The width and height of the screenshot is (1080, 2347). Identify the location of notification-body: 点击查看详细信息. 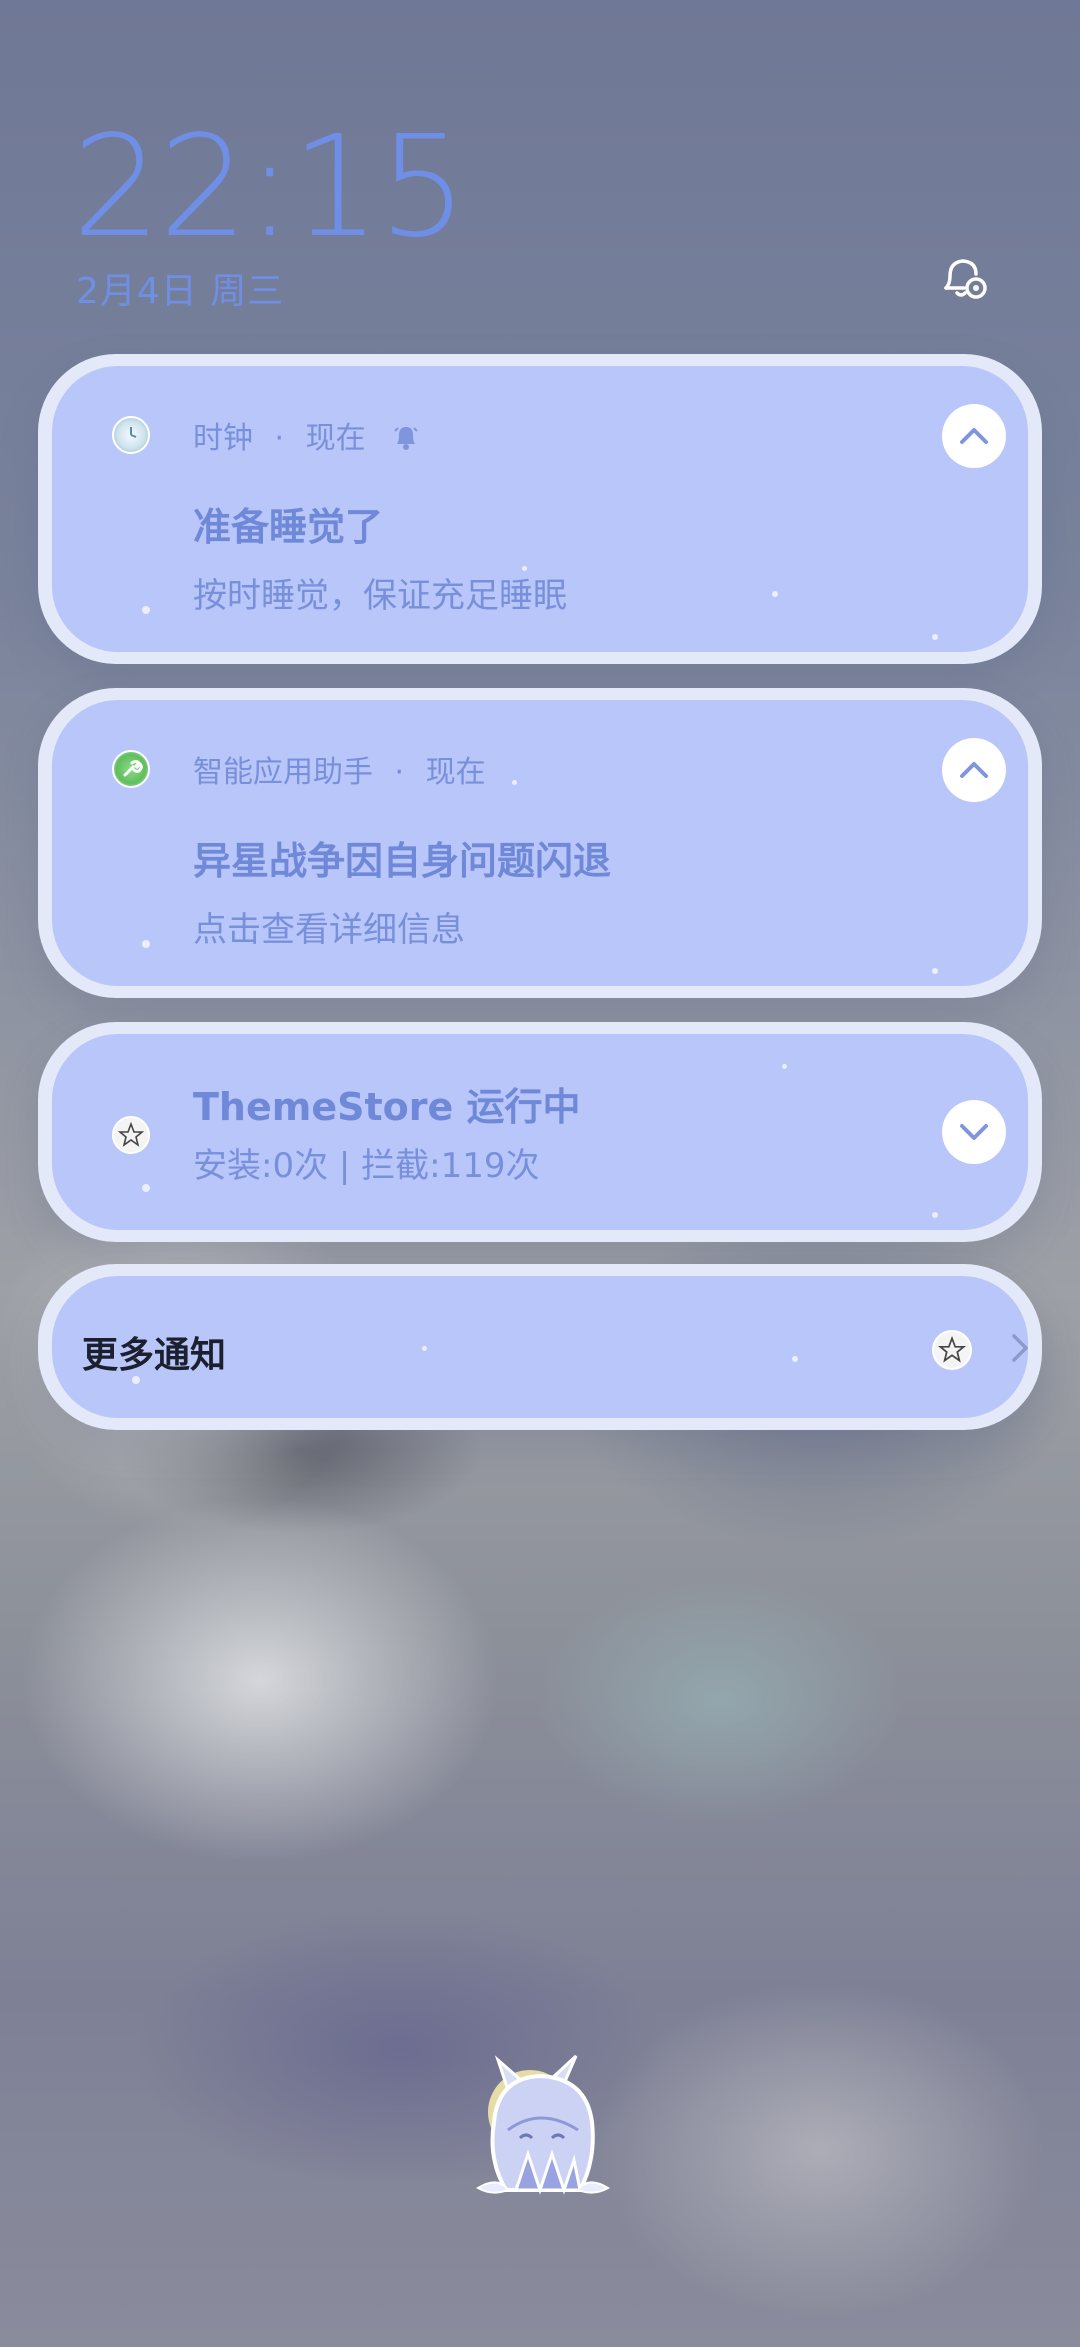
(329, 930).